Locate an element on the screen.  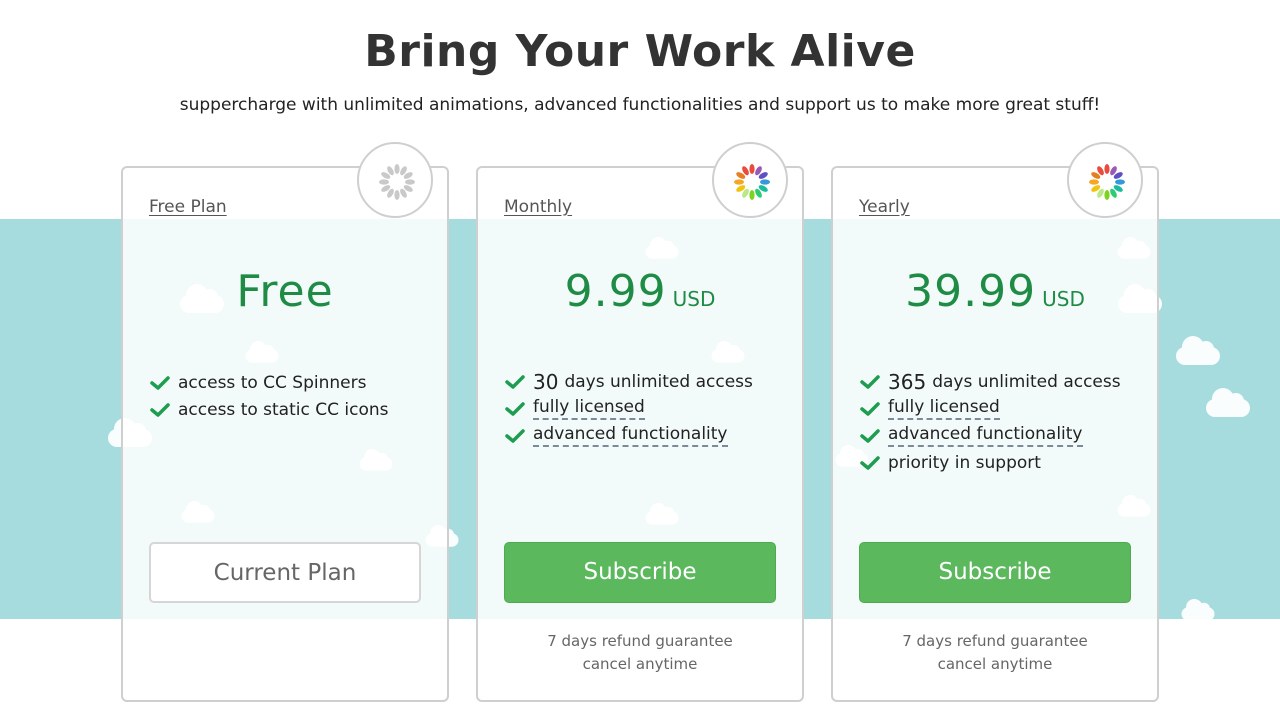
current-plan-button: Current Plan is located at coordinates (285, 572).